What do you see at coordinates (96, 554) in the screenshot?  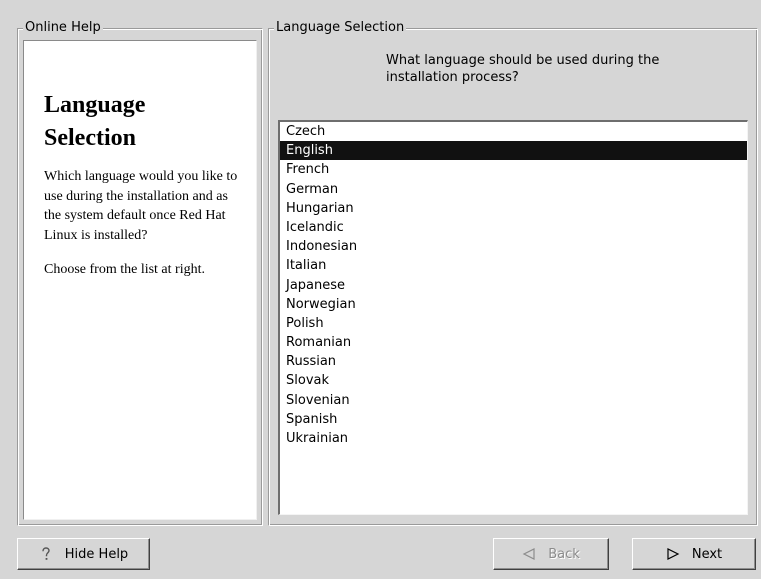 I see `hide-help-label: Hide Help` at bounding box center [96, 554].